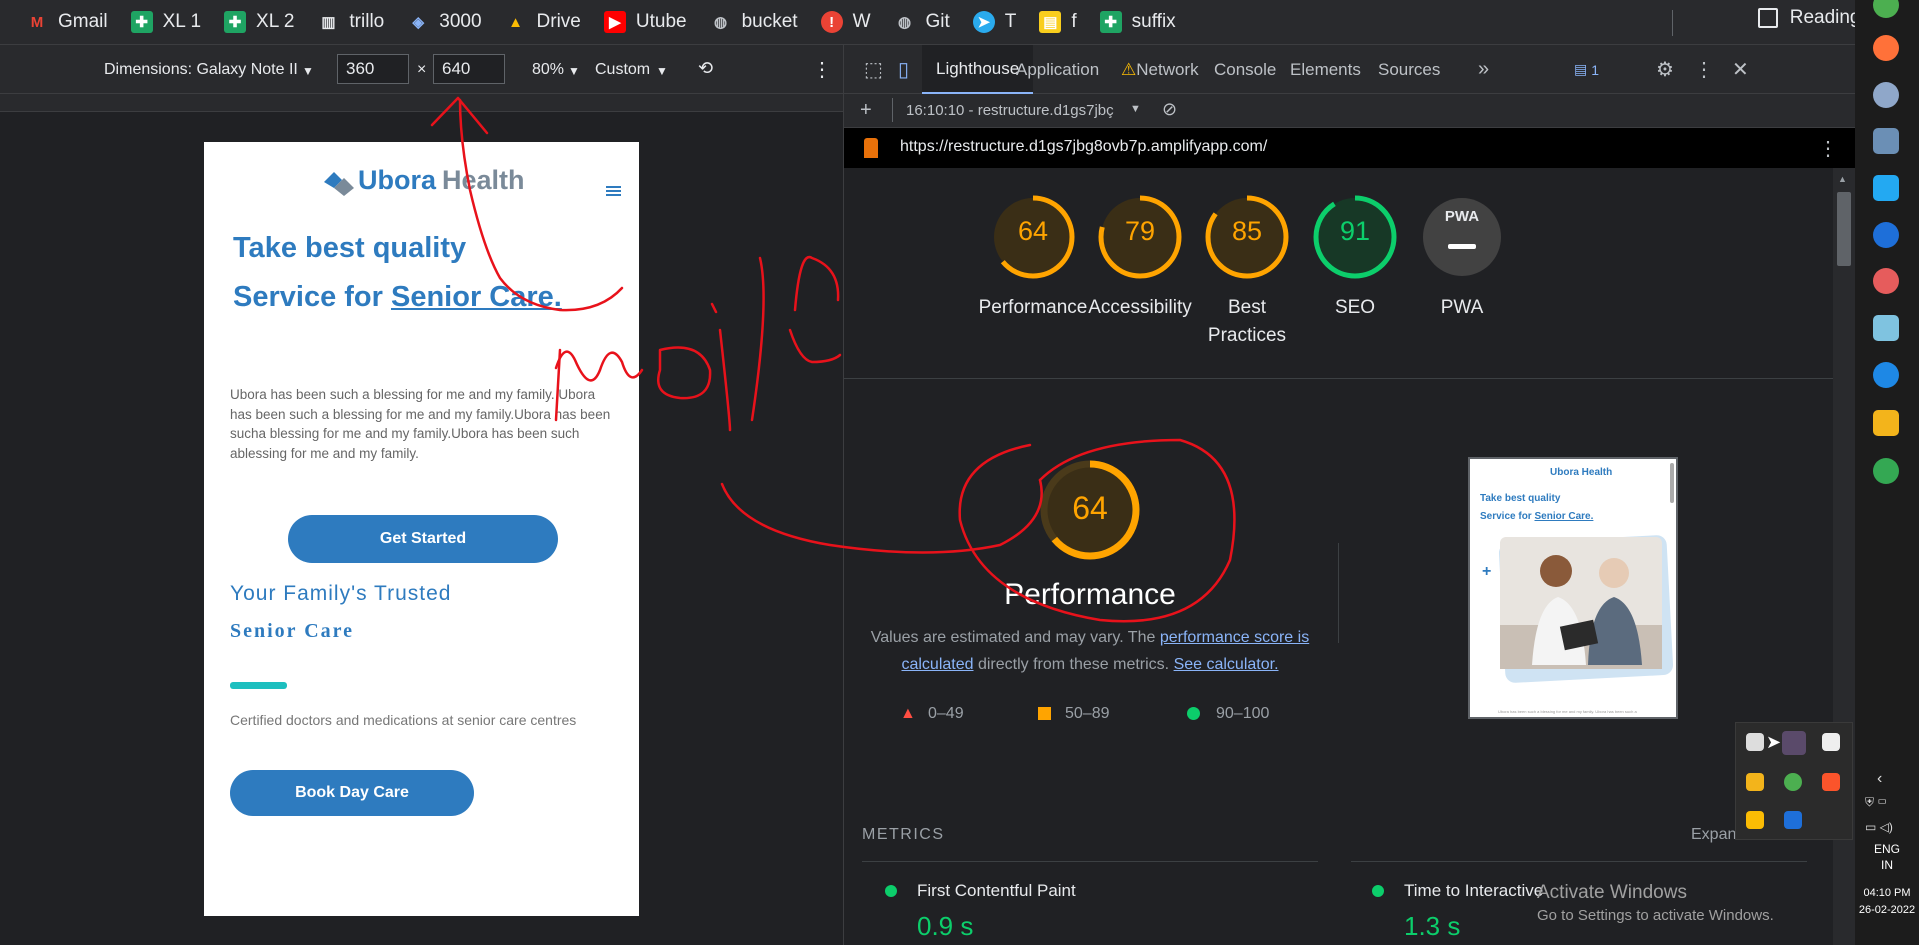  I want to click on maps-icon, so click(1886, 235).